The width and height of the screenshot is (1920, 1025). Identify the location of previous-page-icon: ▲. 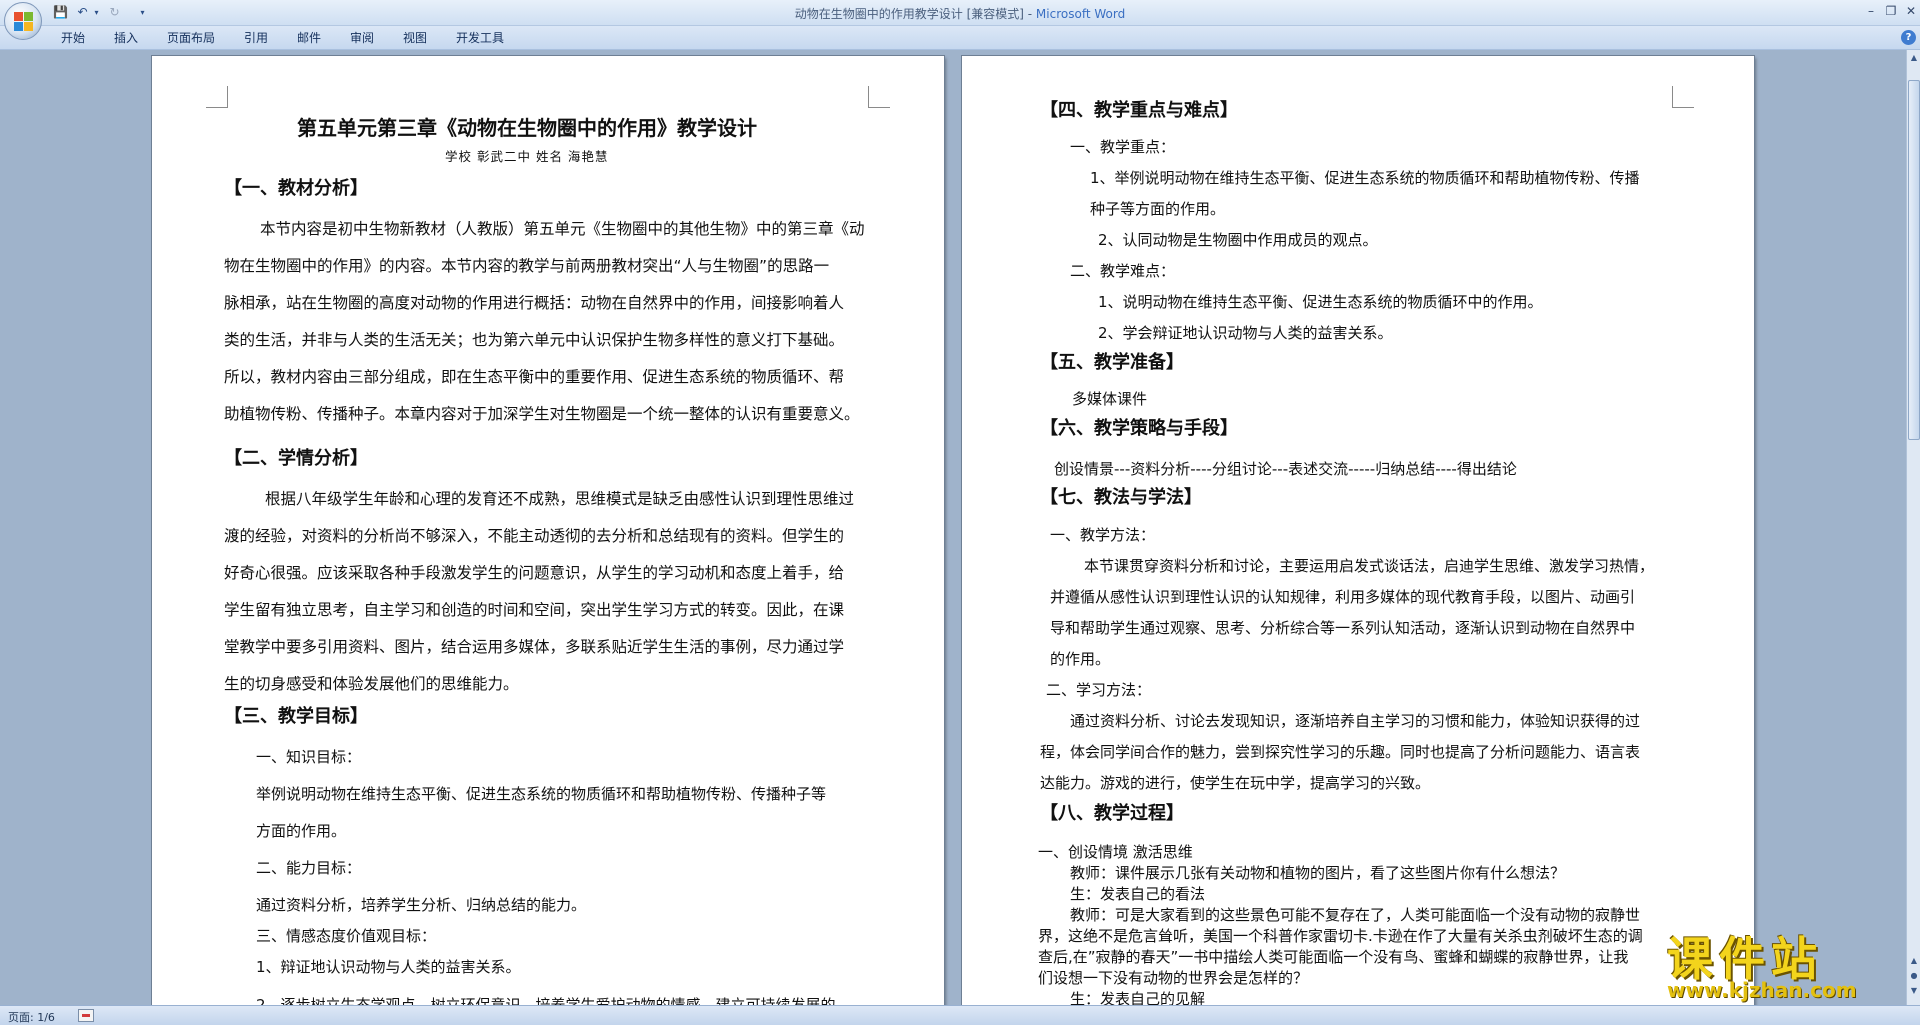
(1914, 961).